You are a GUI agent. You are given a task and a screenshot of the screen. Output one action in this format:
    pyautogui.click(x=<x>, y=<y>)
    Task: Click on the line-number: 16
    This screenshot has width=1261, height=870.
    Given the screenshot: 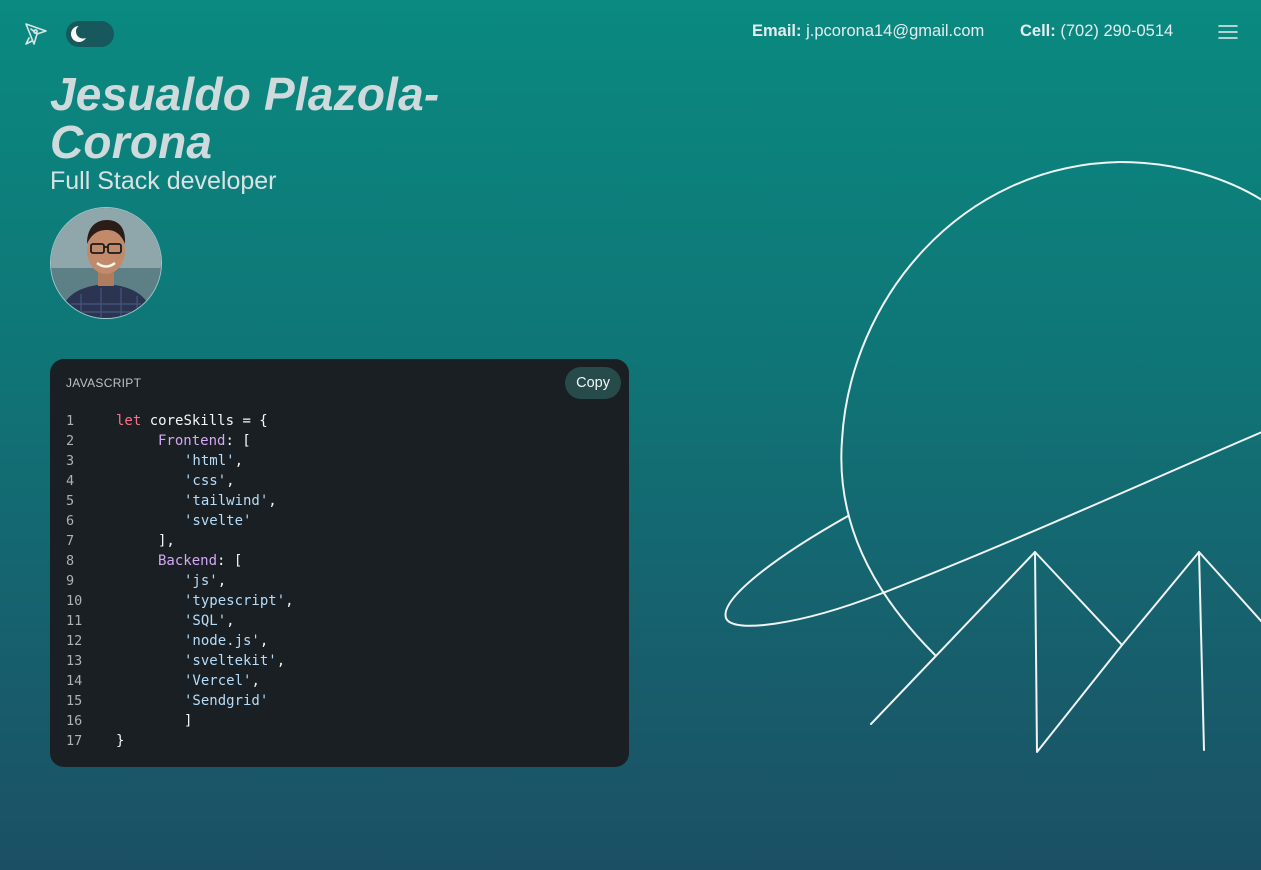 What is the action you would take?
    pyautogui.click(x=74, y=721)
    